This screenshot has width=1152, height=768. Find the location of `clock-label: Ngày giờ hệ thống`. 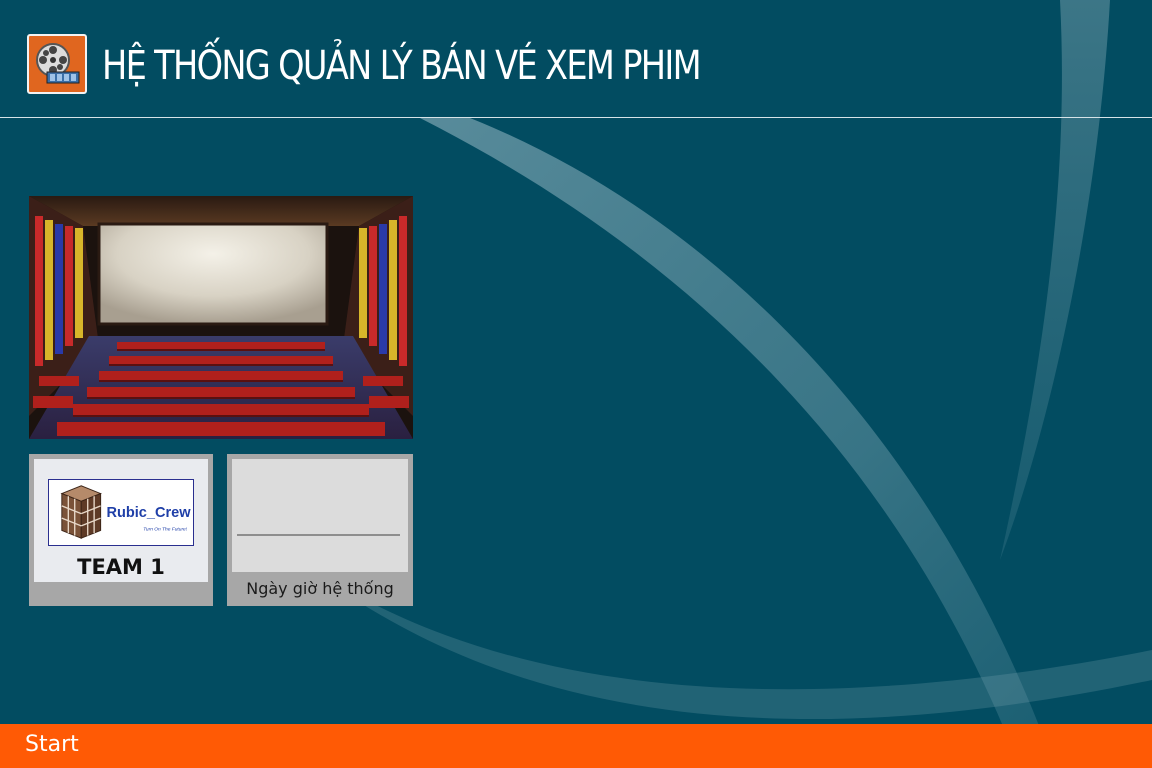

clock-label: Ngày giờ hệ thống is located at coordinates (320, 588).